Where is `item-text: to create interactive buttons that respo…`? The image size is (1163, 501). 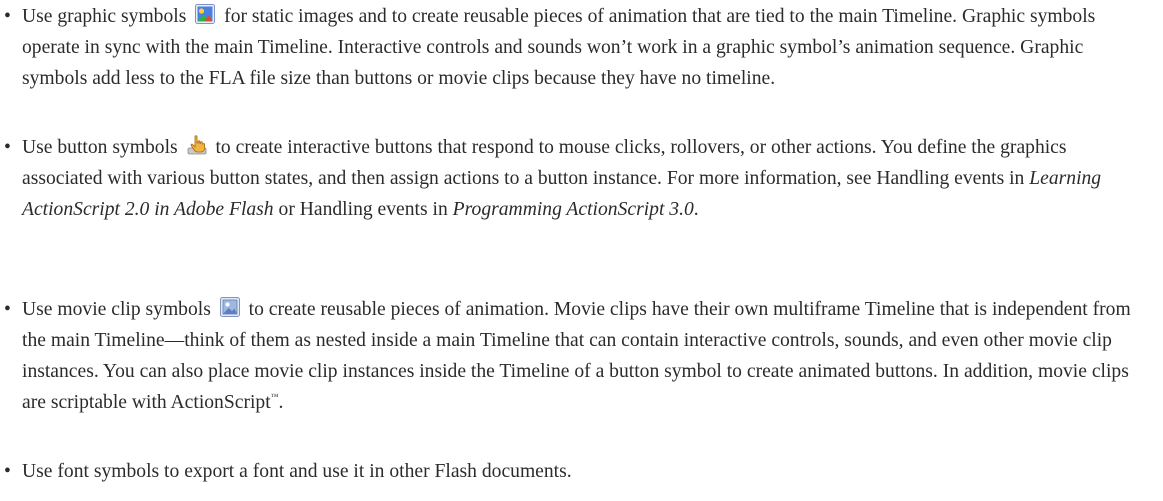
item-text: to create interactive buttons that respo… is located at coordinates (544, 163).